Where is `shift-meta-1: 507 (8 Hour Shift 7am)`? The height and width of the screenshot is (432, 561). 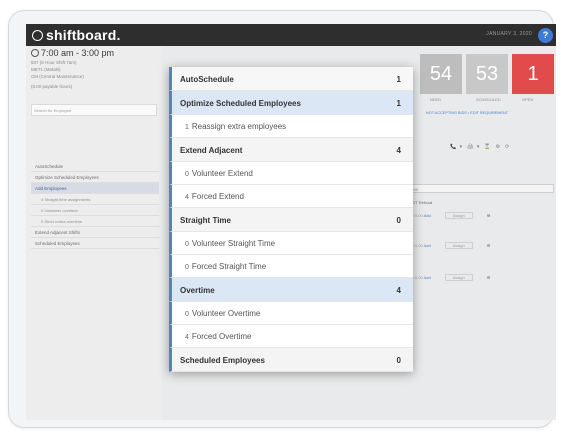 shift-meta-1: 507 (8 Hour Shift 7am) is located at coordinates (54, 62).